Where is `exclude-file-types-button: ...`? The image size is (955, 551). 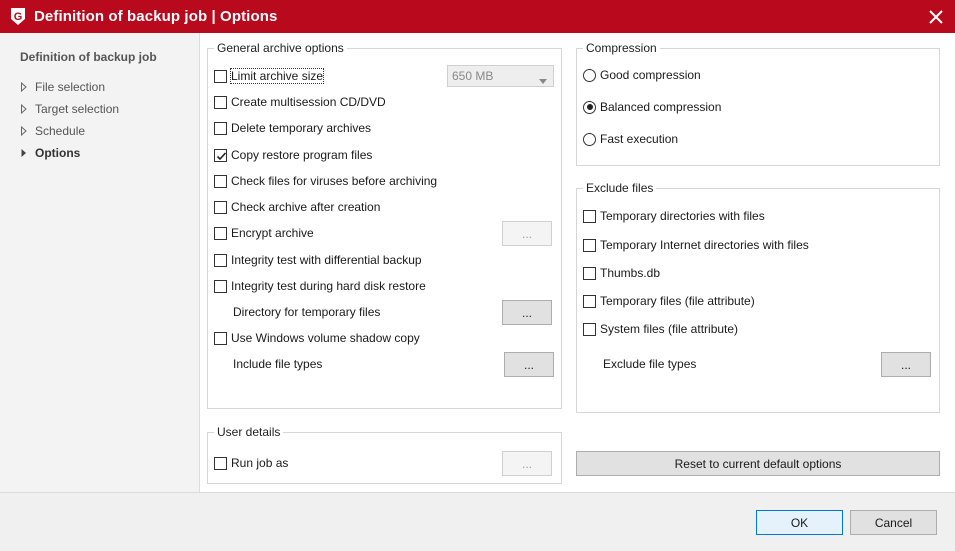
exclude-file-types-button: ... is located at coordinates (906, 364).